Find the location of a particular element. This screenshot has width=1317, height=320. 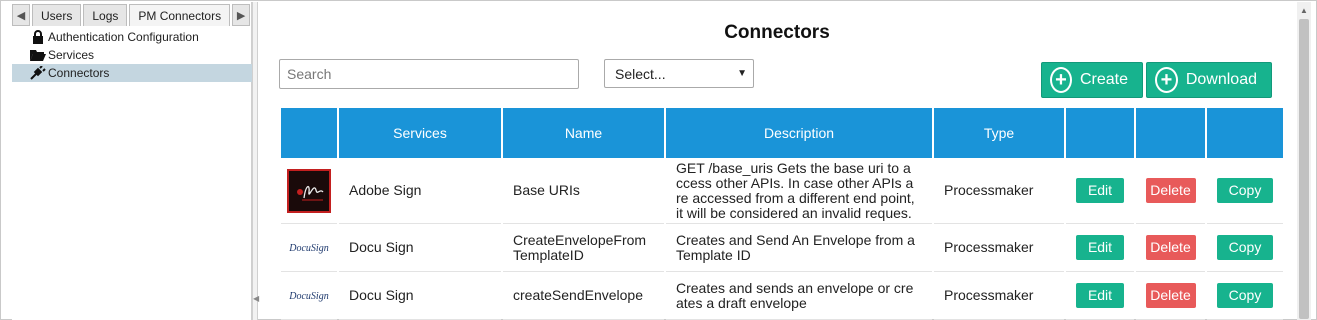

table-header-row: Services Name Description Type is located at coordinates (782, 133).